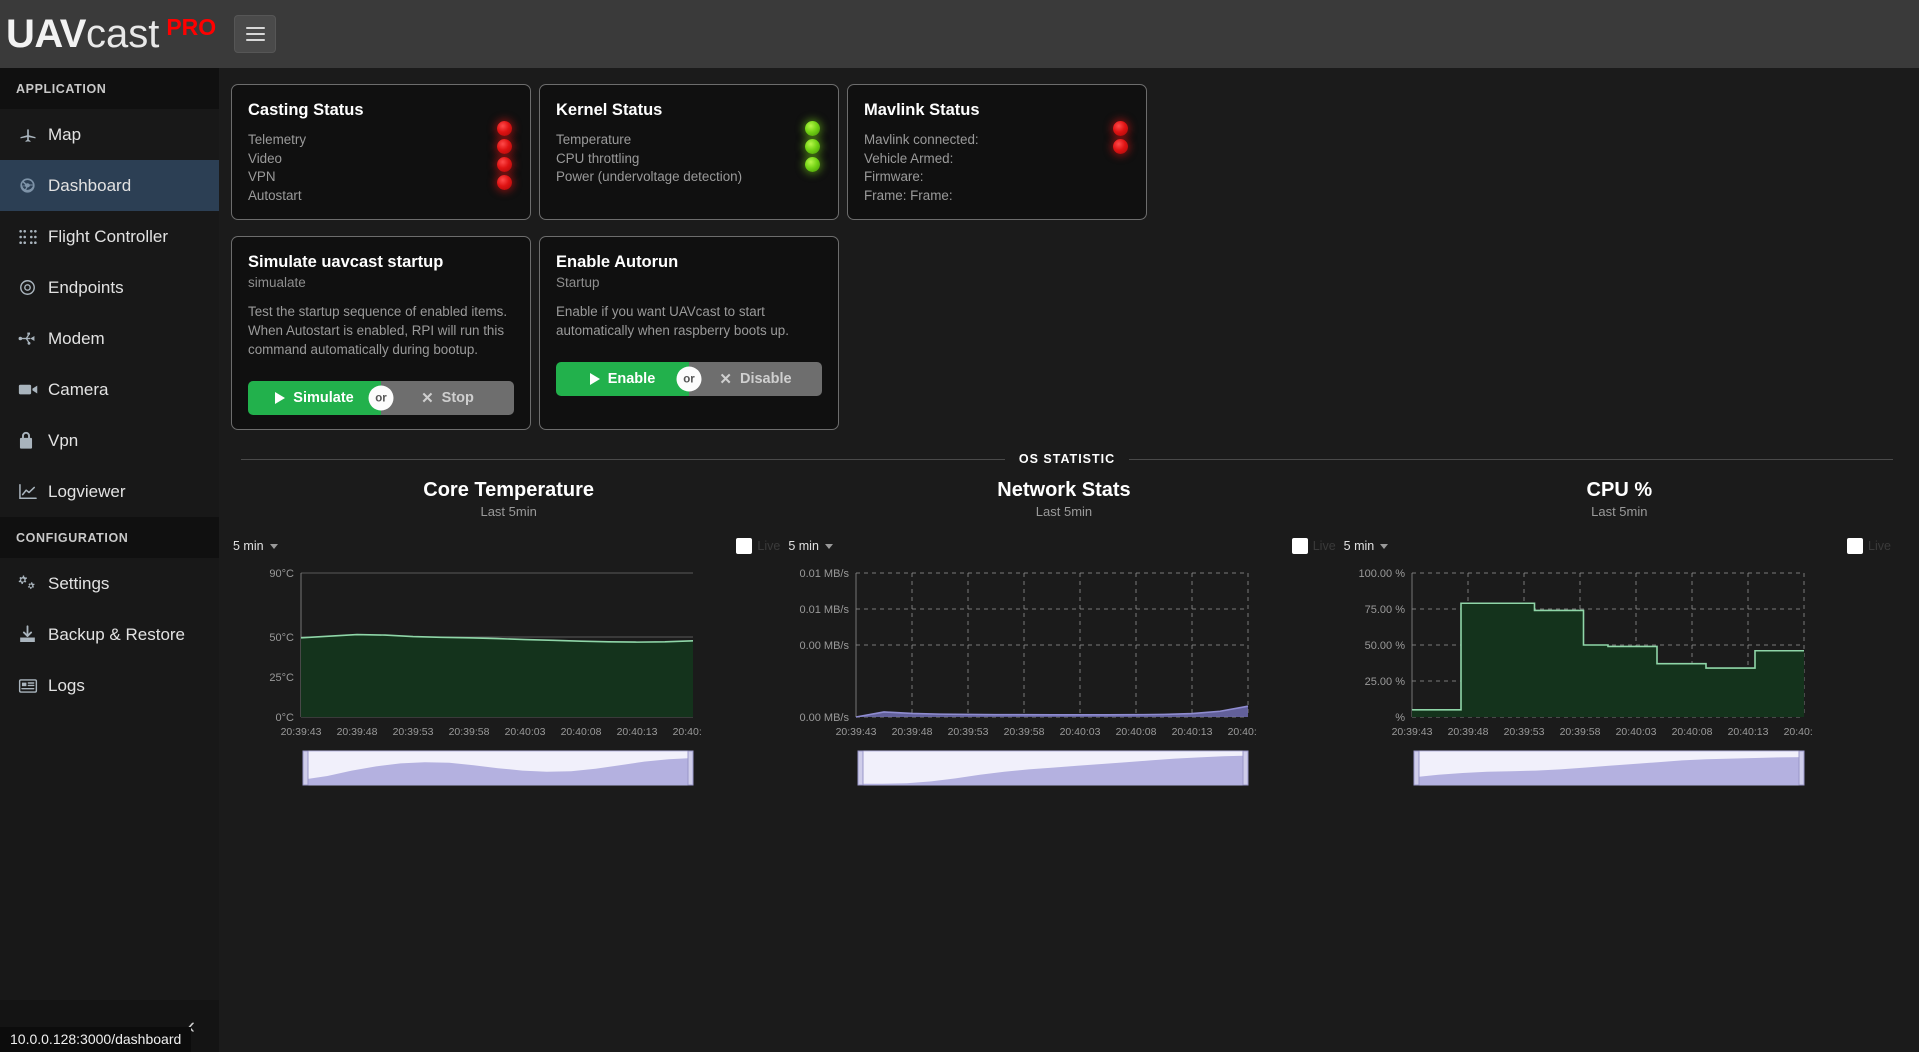 The width and height of the screenshot is (1919, 1052). Describe the element at coordinates (922, 110) in the screenshot. I see `card-title: Mavlink Status` at that location.